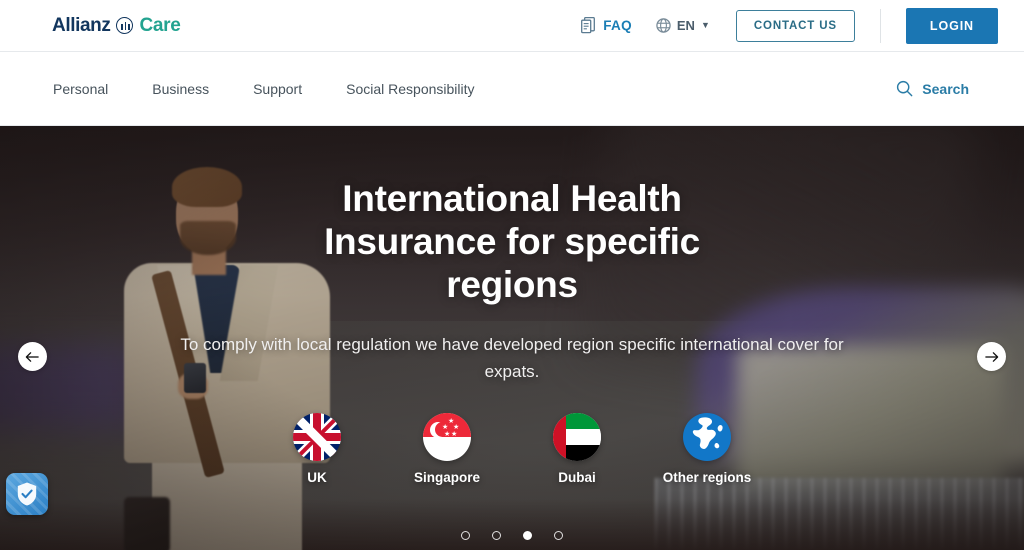 The height and width of the screenshot is (550, 1024). Describe the element at coordinates (577, 478) in the screenshot. I see `region-label-dubai: Dubai` at that location.